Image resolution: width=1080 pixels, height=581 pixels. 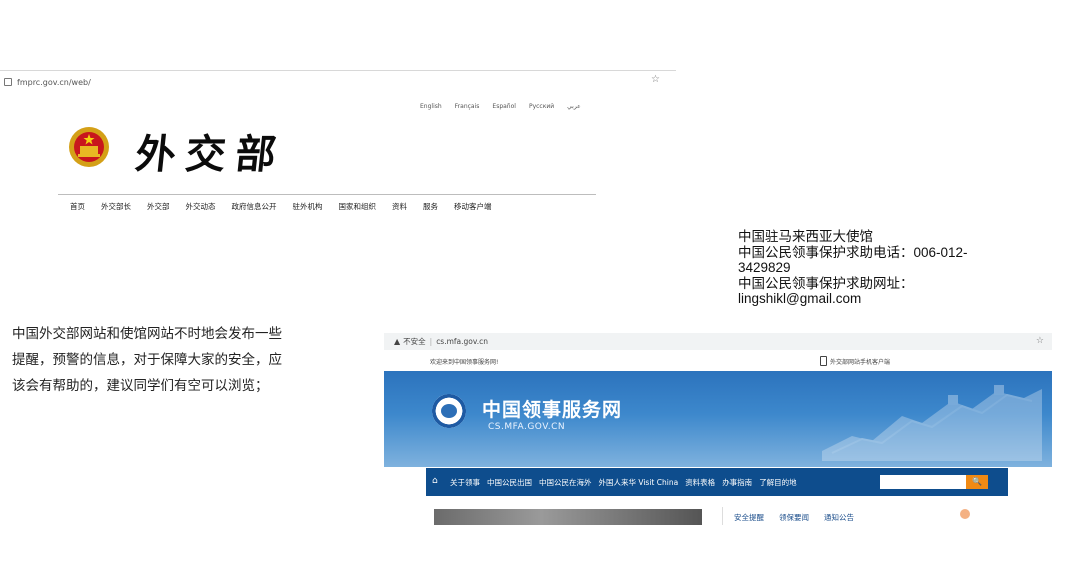 I want to click on contact-email: lingshikl@gmail.com, so click(x=800, y=298).